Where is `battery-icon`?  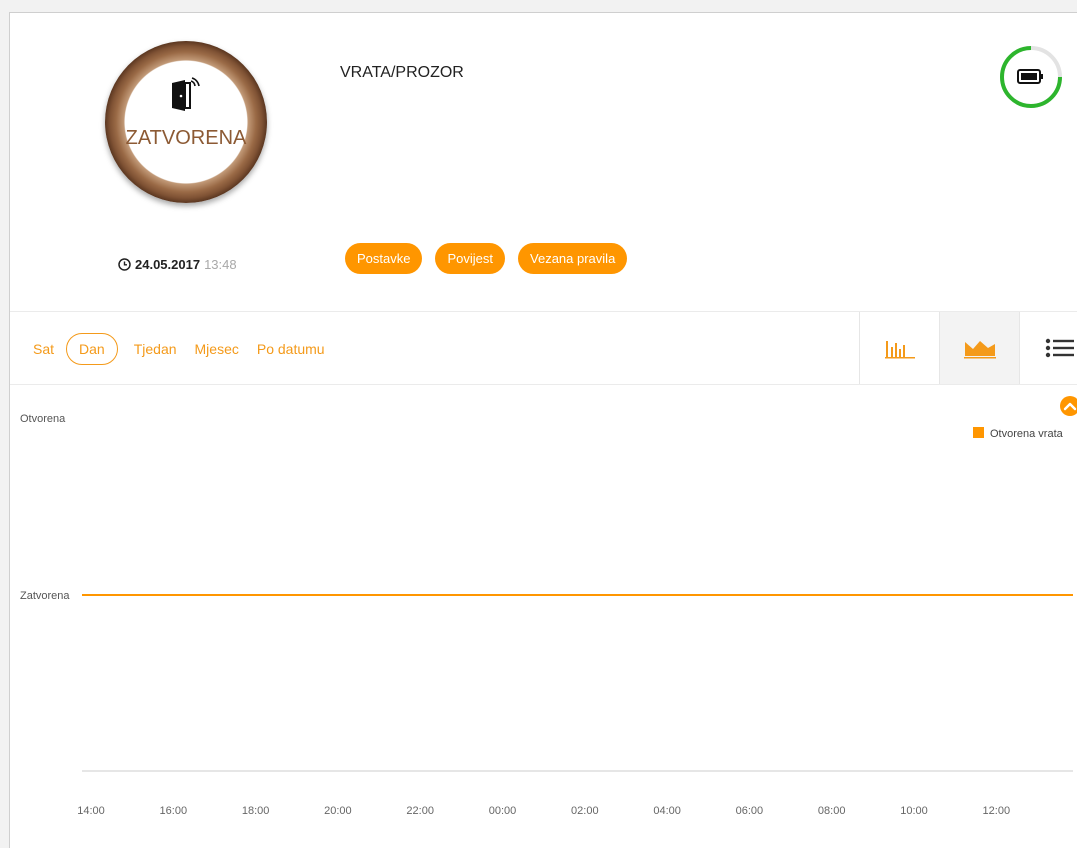
battery-icon is located at coordinates (1030, 76).